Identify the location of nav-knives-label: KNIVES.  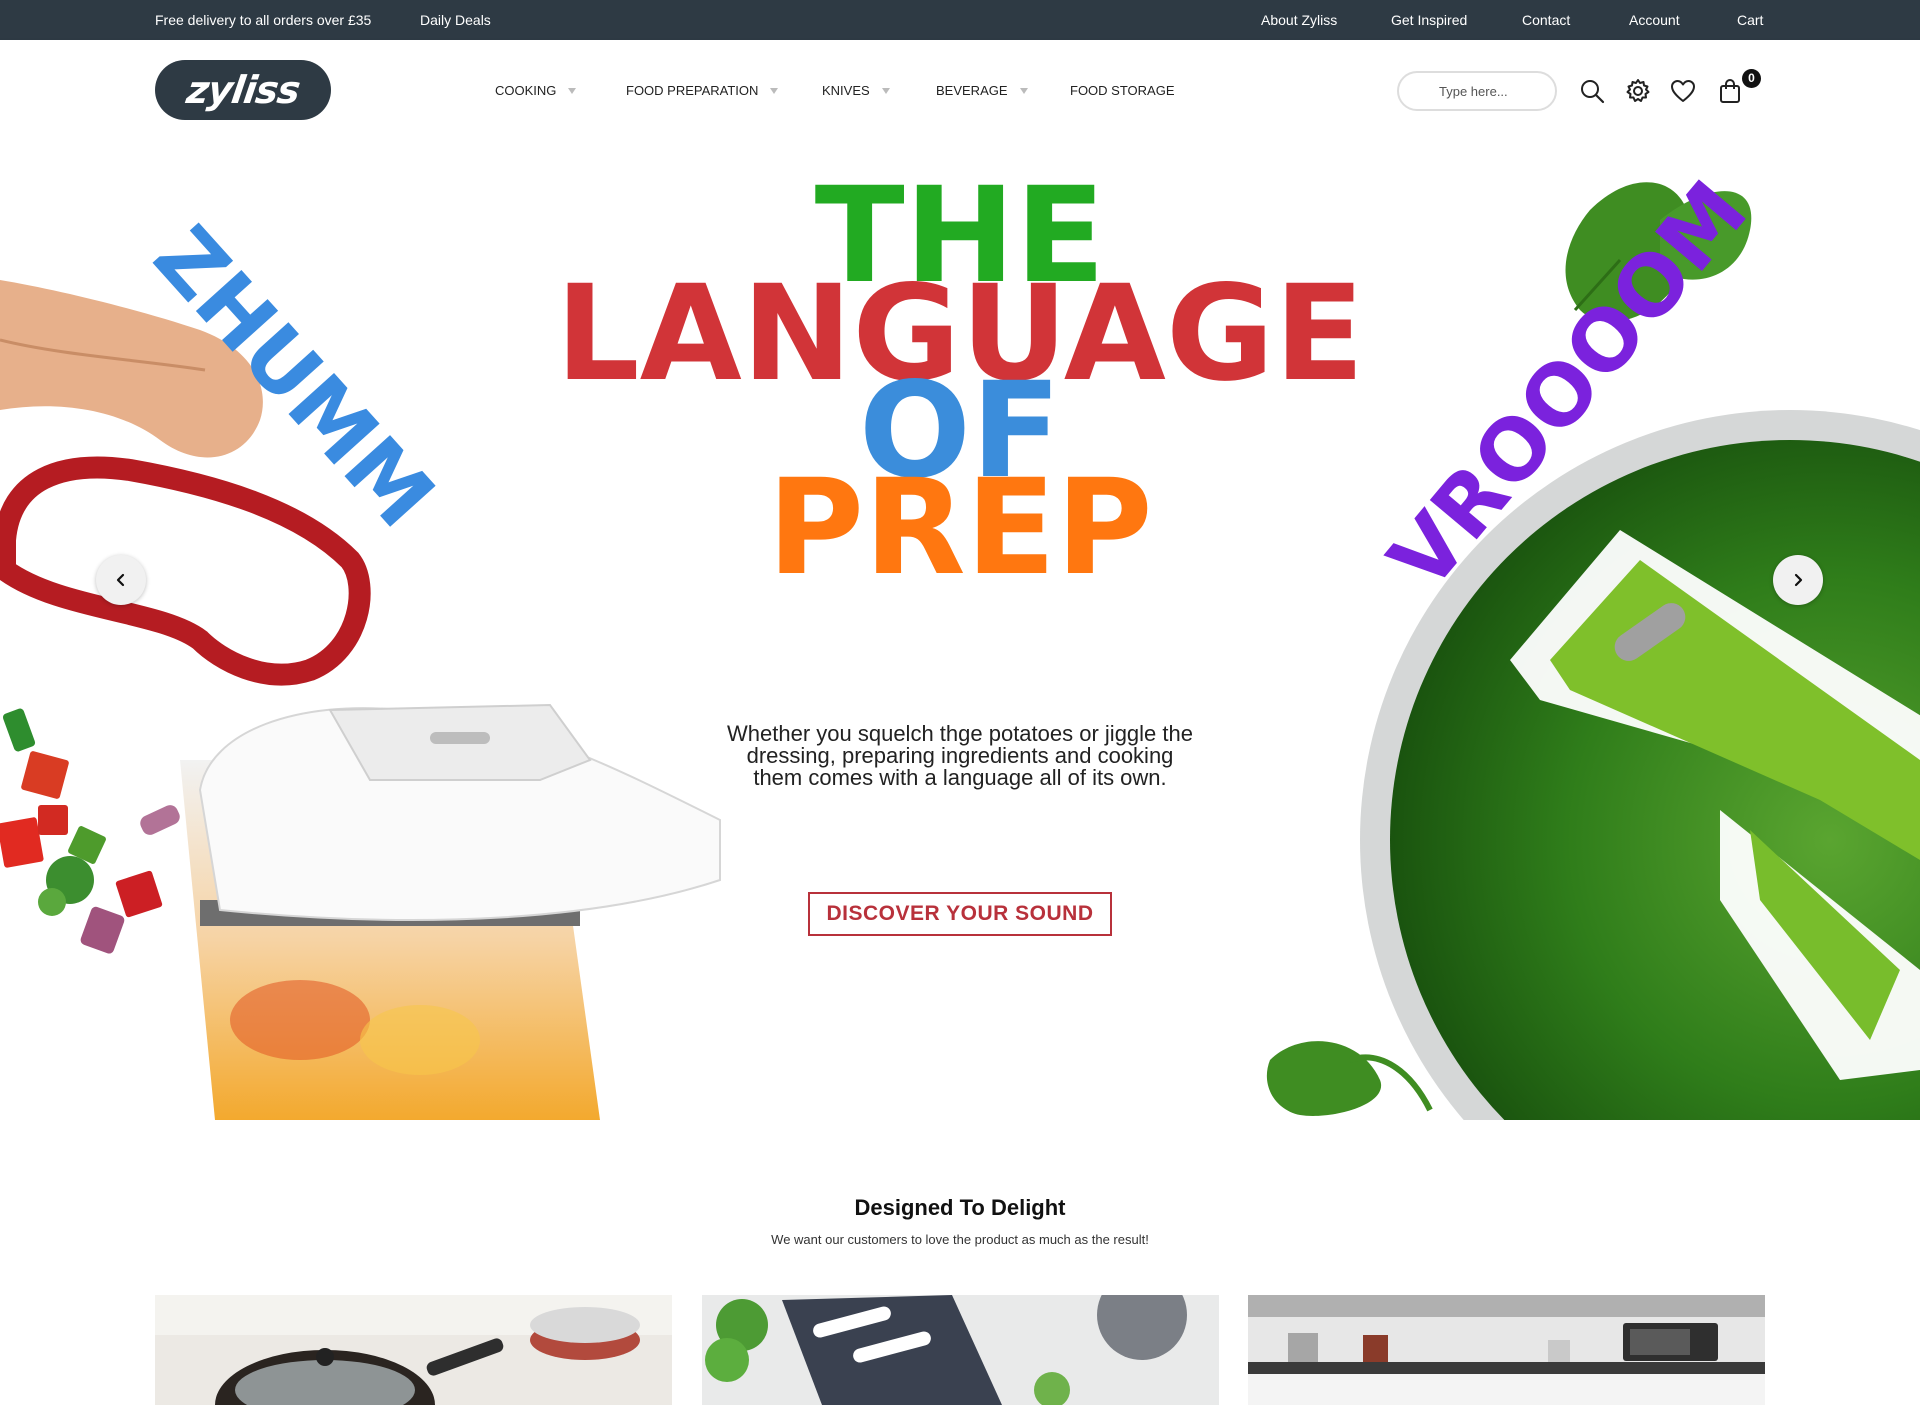
(846, 90).